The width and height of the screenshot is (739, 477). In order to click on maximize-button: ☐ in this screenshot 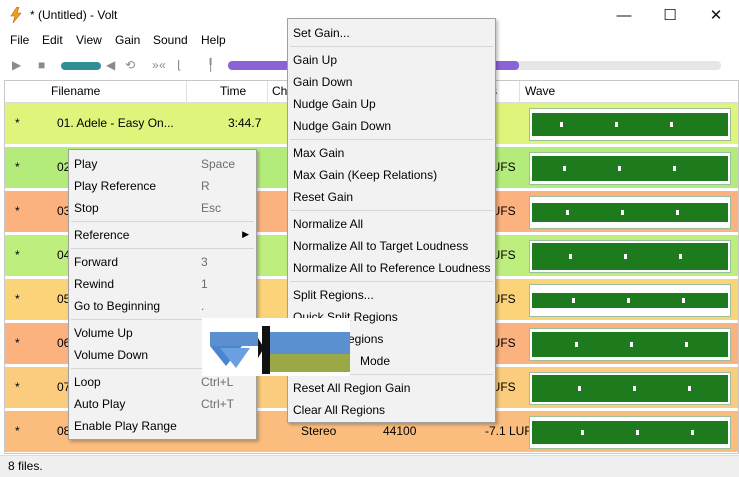, I will do `click(670, 15)`.